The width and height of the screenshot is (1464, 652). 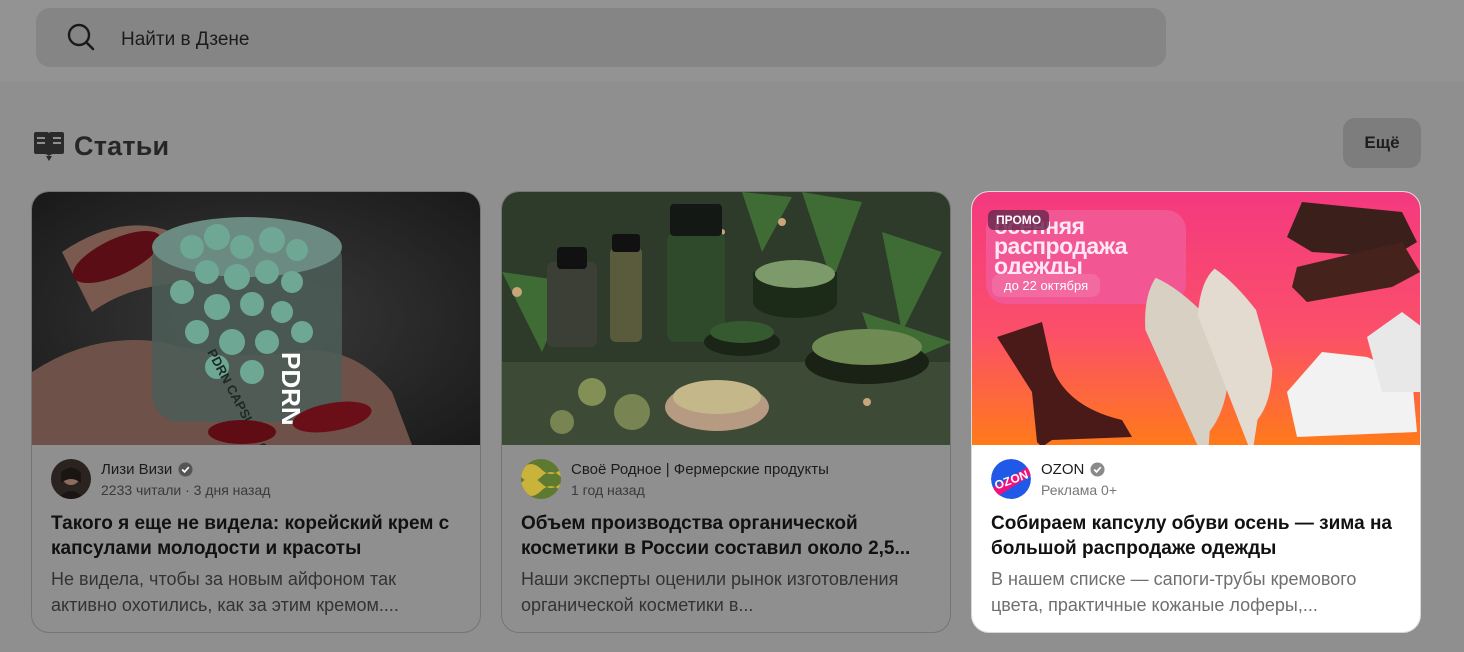 What do you see at coordinates (1054, 479) in the screenshot?
I see `card-meta: OZON OZON Реклама 0+` at bounding box center [1054, 479].